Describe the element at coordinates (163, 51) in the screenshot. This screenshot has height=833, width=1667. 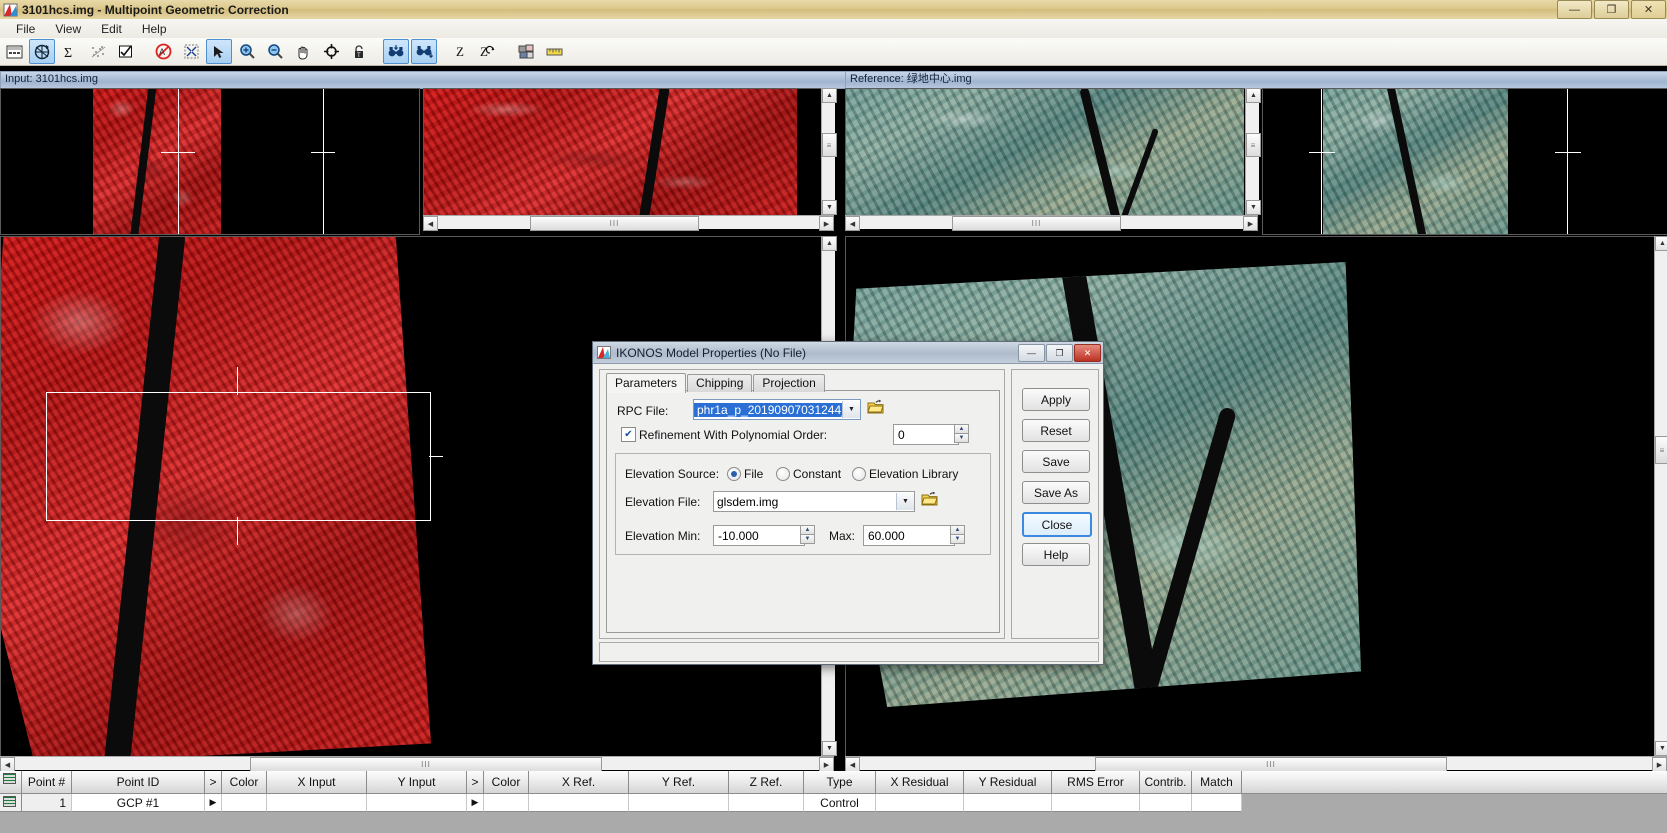
I see `no-entry-icon: A` at that location.